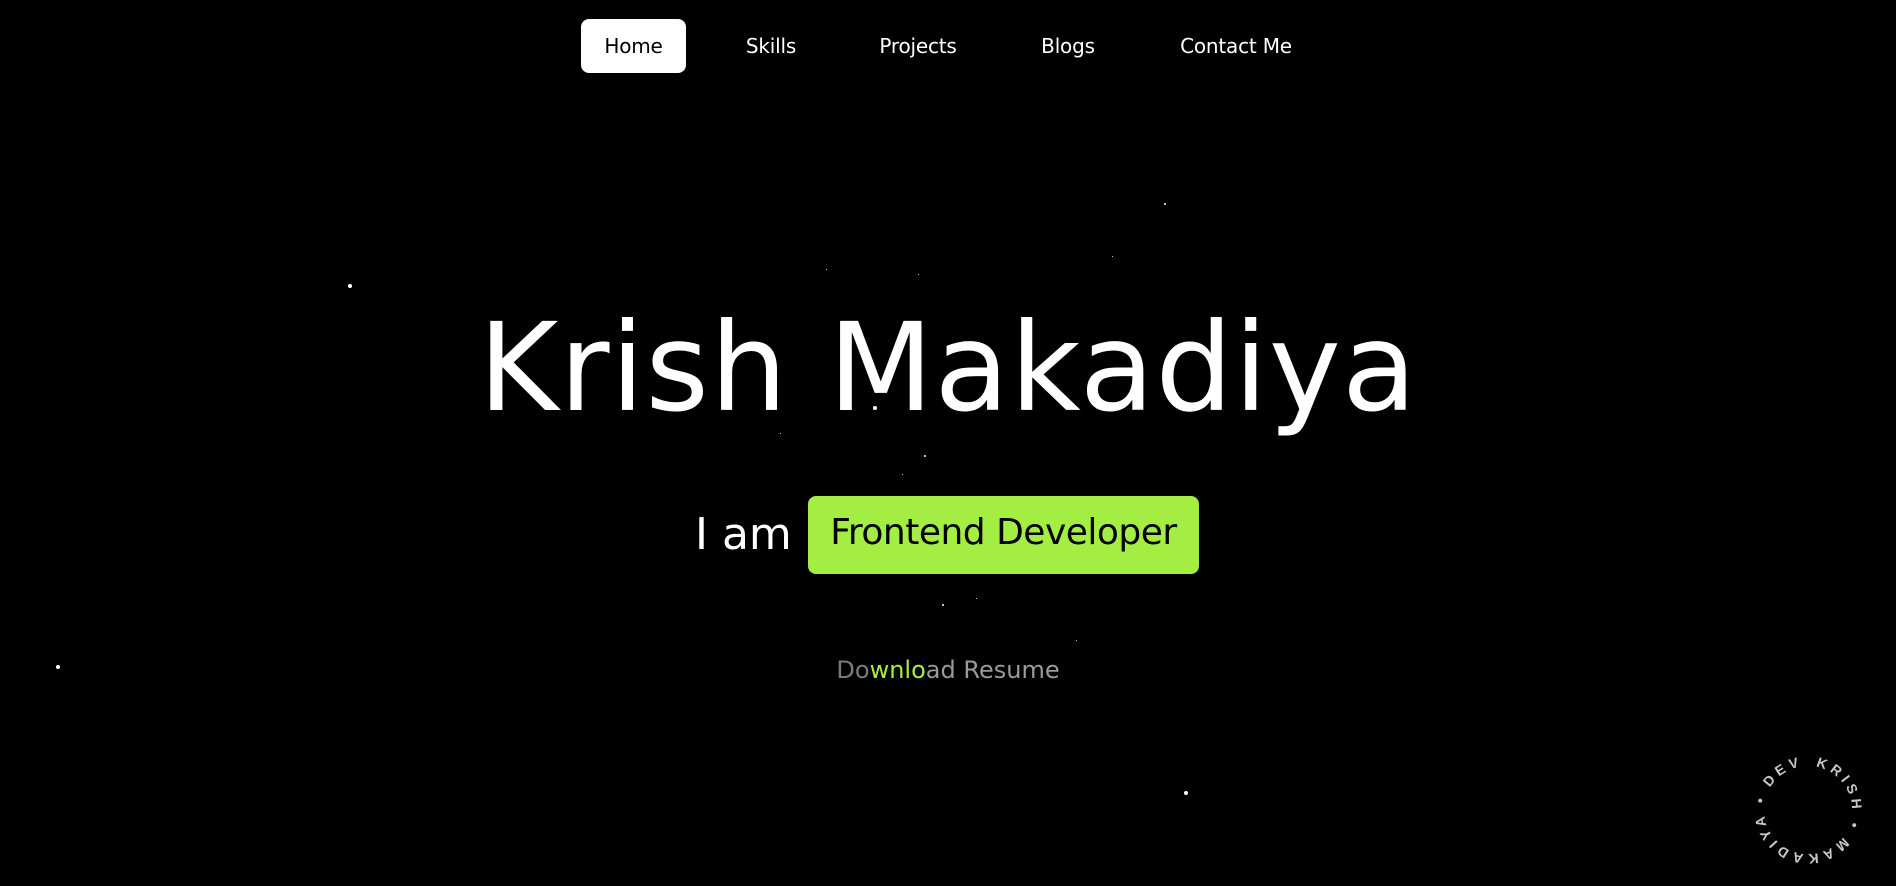  I want to click on circle-text-graphic: KRISH • MAKADIYA • DEV •, so click(1818, 807).